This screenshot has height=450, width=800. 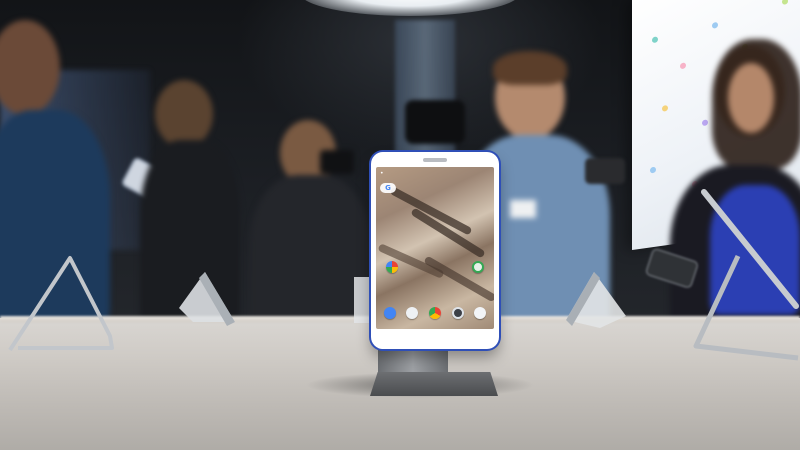 What do you see at coordinates (478, 267) in the screenshot?
I see `app-icon-maps` at bounding box center [478, 267].